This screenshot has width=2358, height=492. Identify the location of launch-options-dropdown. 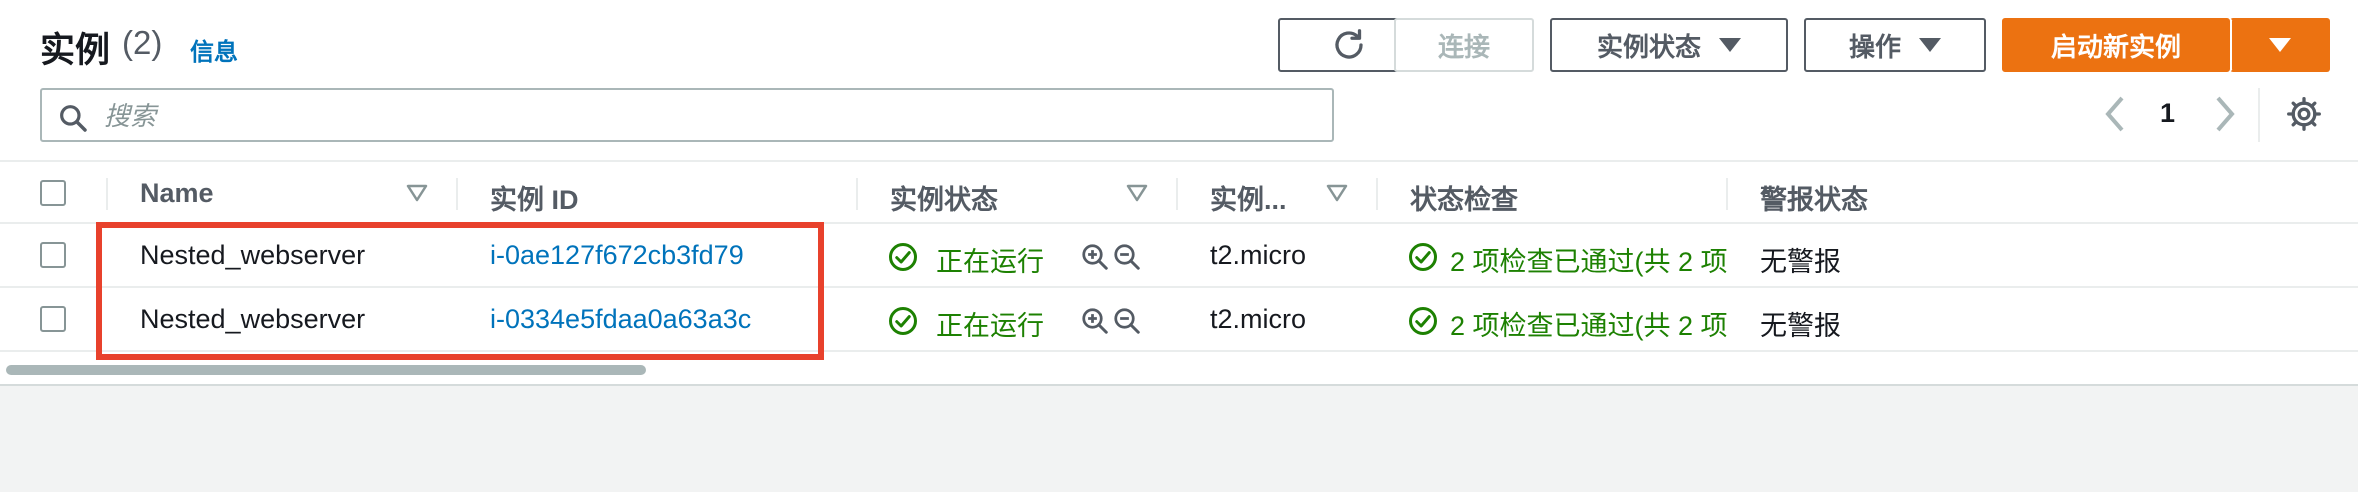
(2280, 45).